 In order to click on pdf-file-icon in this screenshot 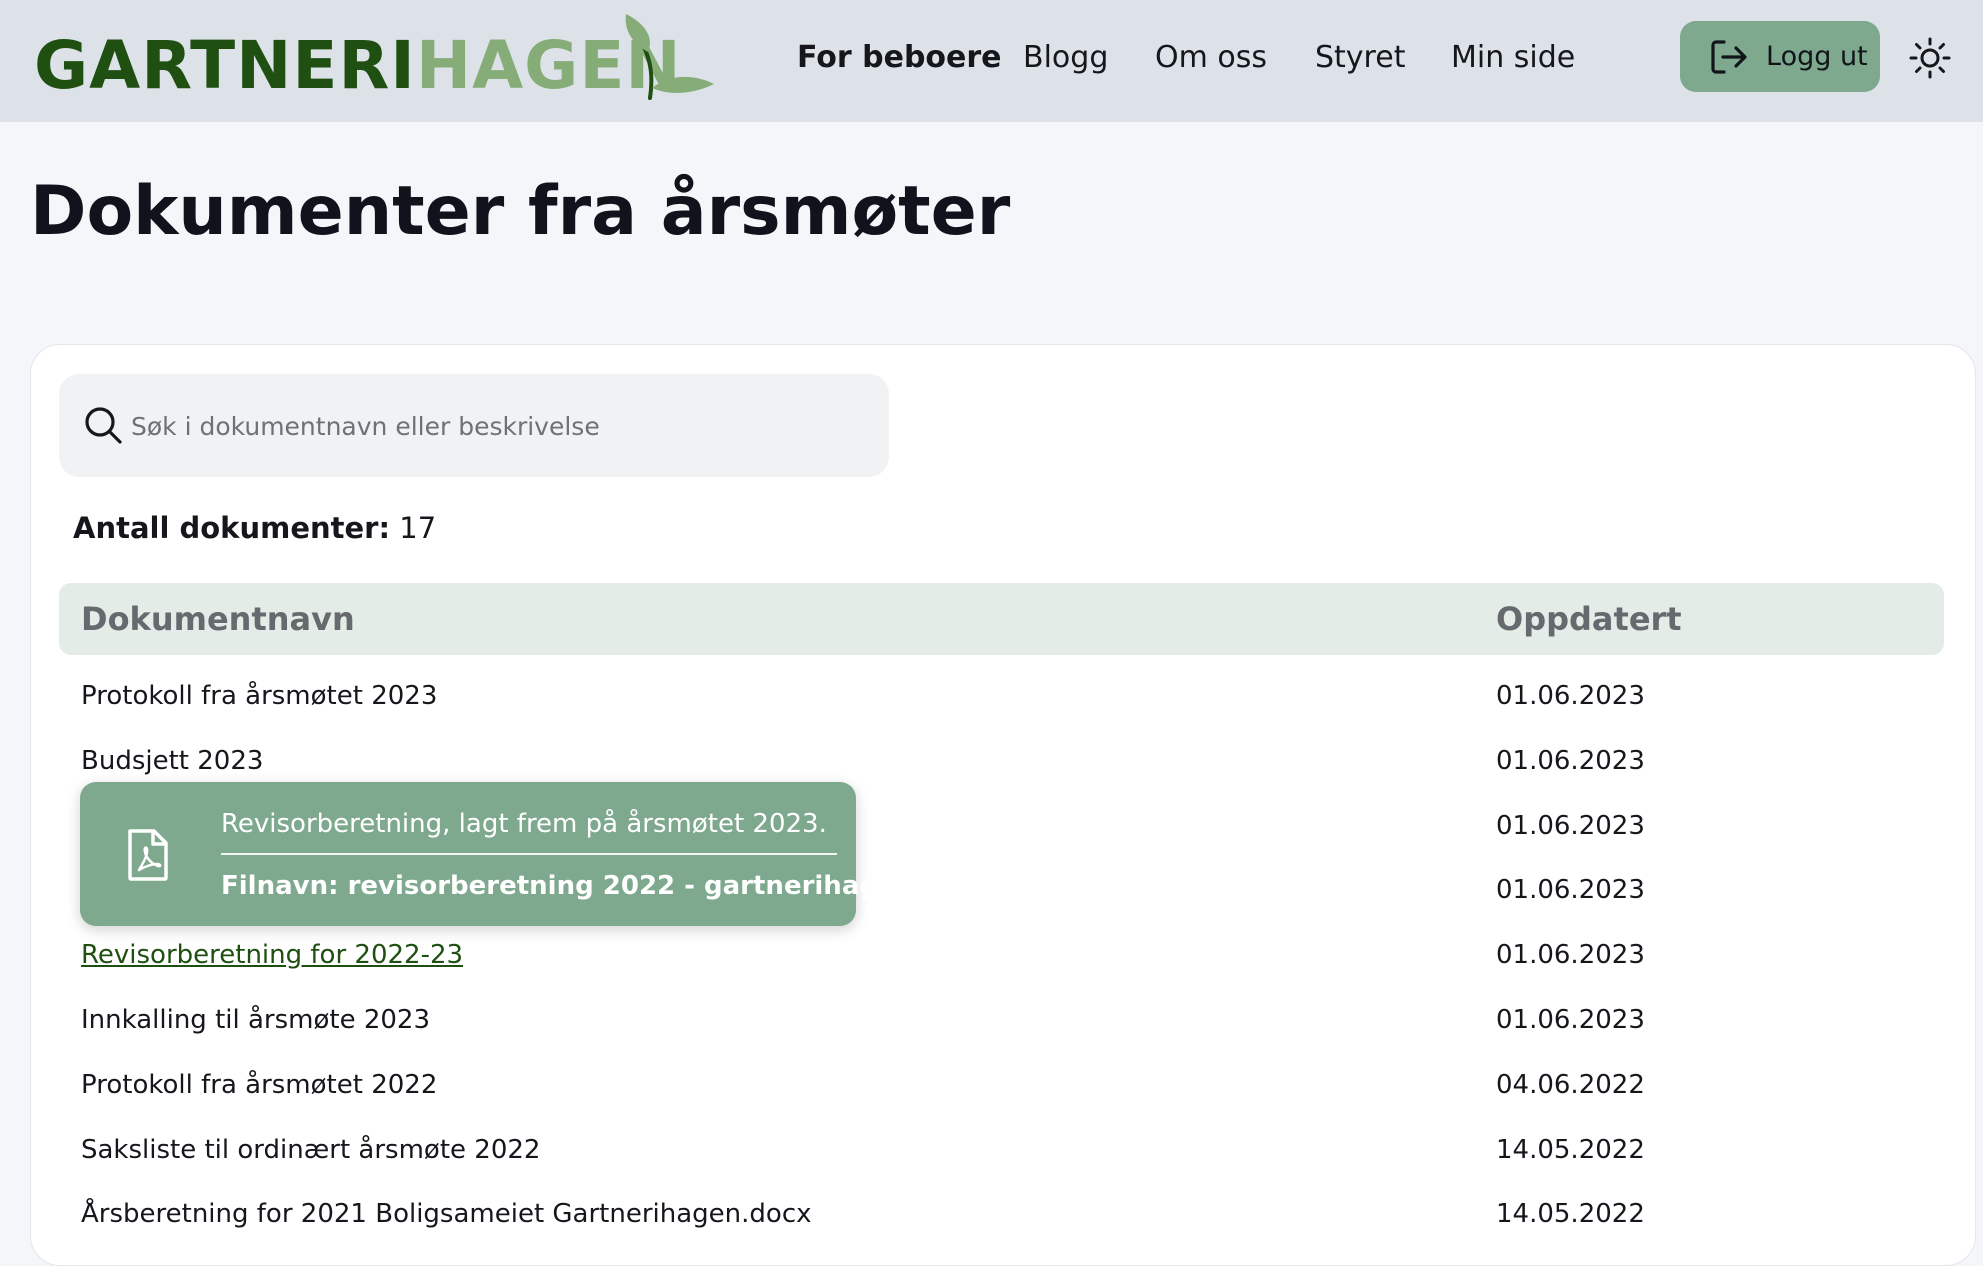, I will do `click(148, 855)`.